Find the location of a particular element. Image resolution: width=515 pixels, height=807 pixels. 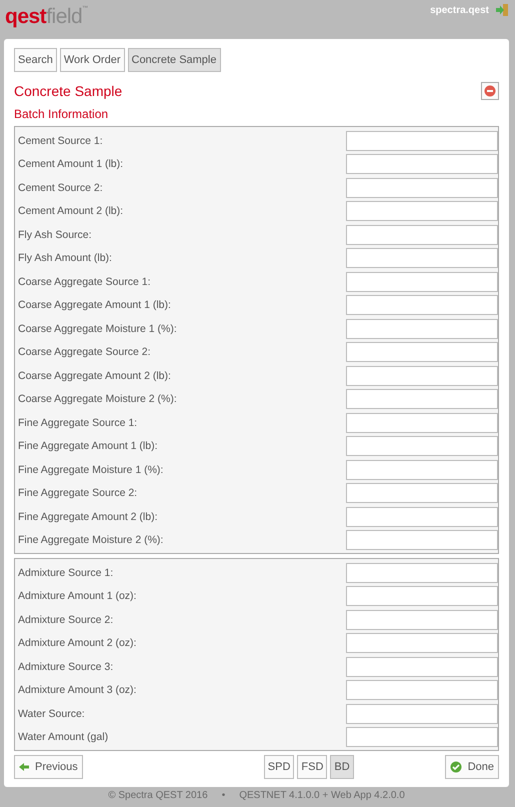

field-label: Fly Ash Source: is located at coordinates (55, 234).